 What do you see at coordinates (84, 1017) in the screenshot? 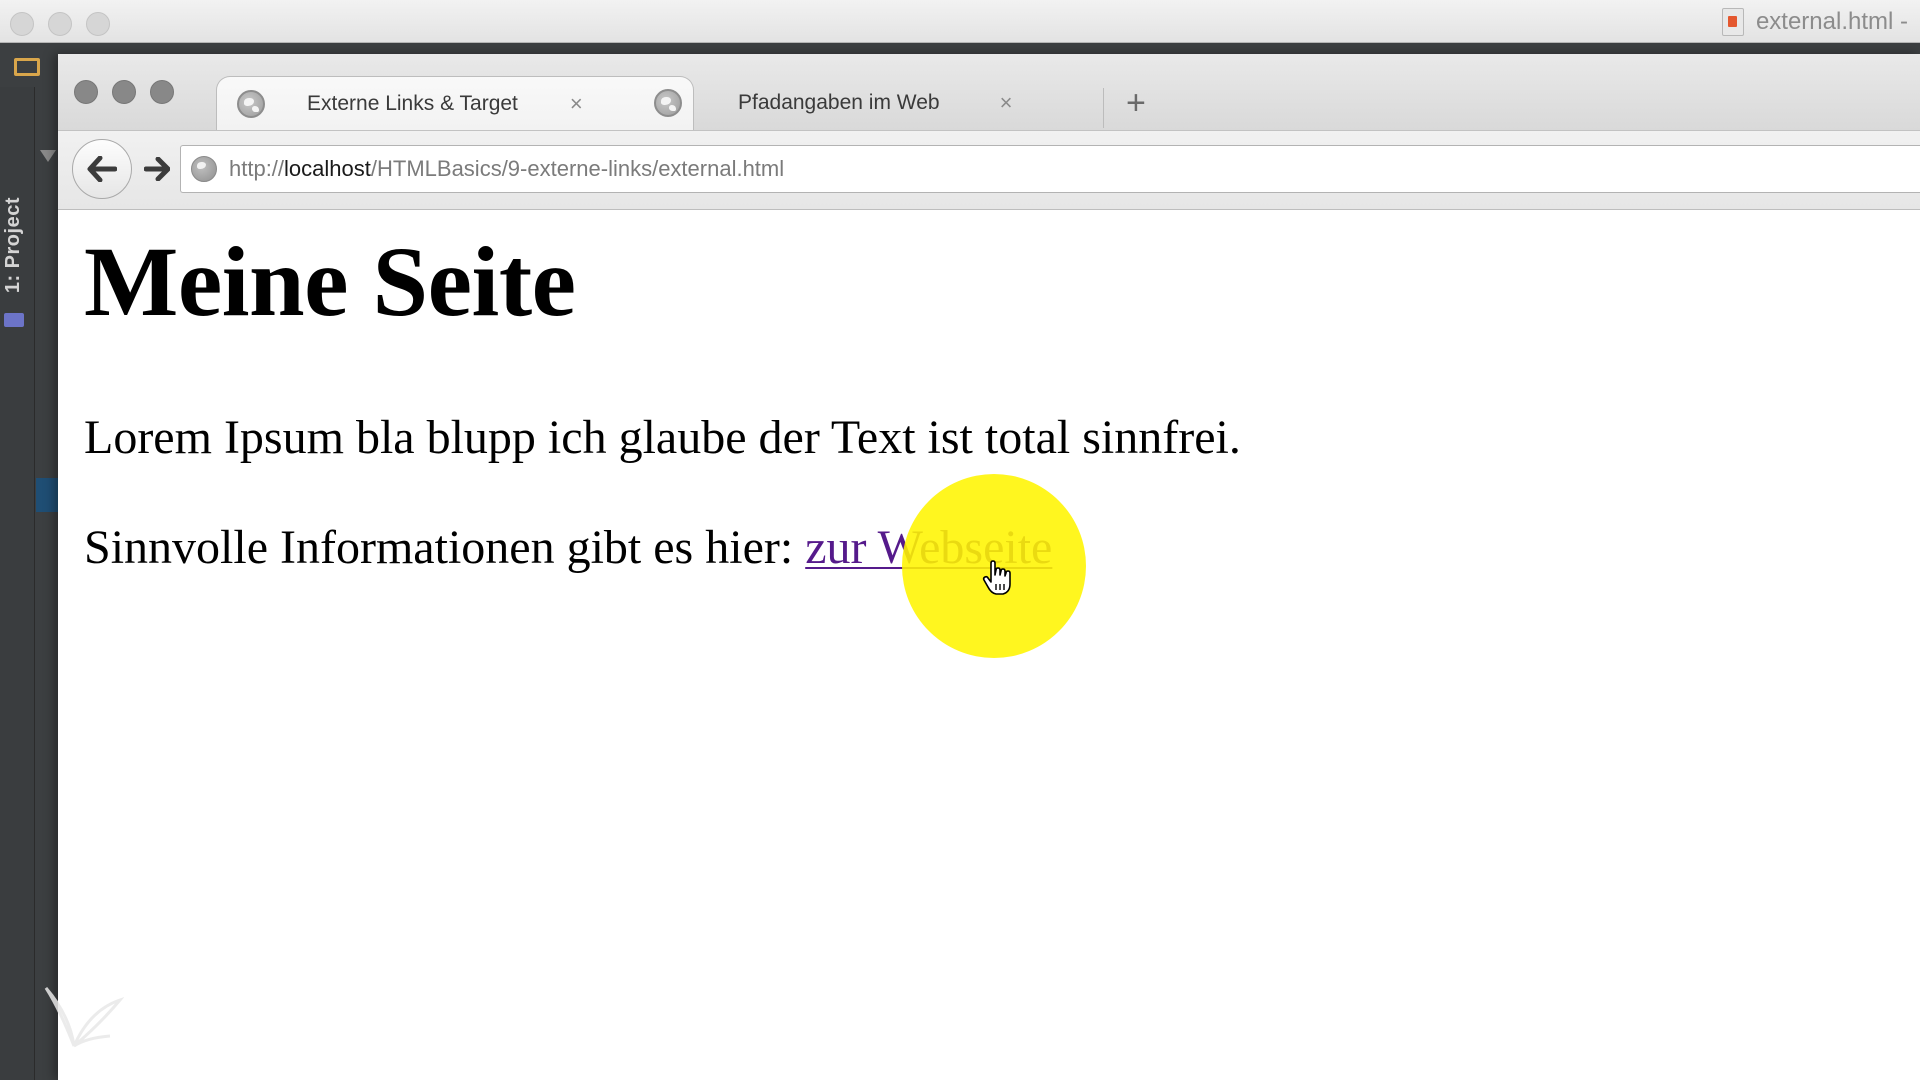
I see `watermark-logo-icon` at bounding box center [84, 1017].